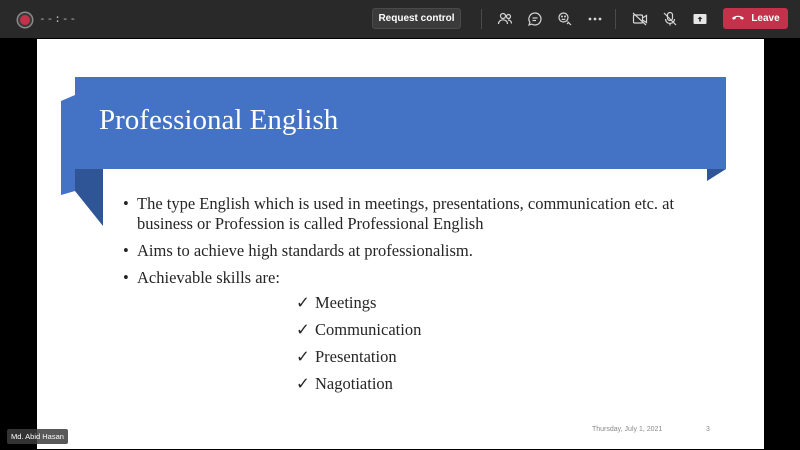 Image resolution: width=800 pixels, height=450 pixels. Describe the element at coordinates (595, 19) in the screenshot. I see `more-icon` at that location.